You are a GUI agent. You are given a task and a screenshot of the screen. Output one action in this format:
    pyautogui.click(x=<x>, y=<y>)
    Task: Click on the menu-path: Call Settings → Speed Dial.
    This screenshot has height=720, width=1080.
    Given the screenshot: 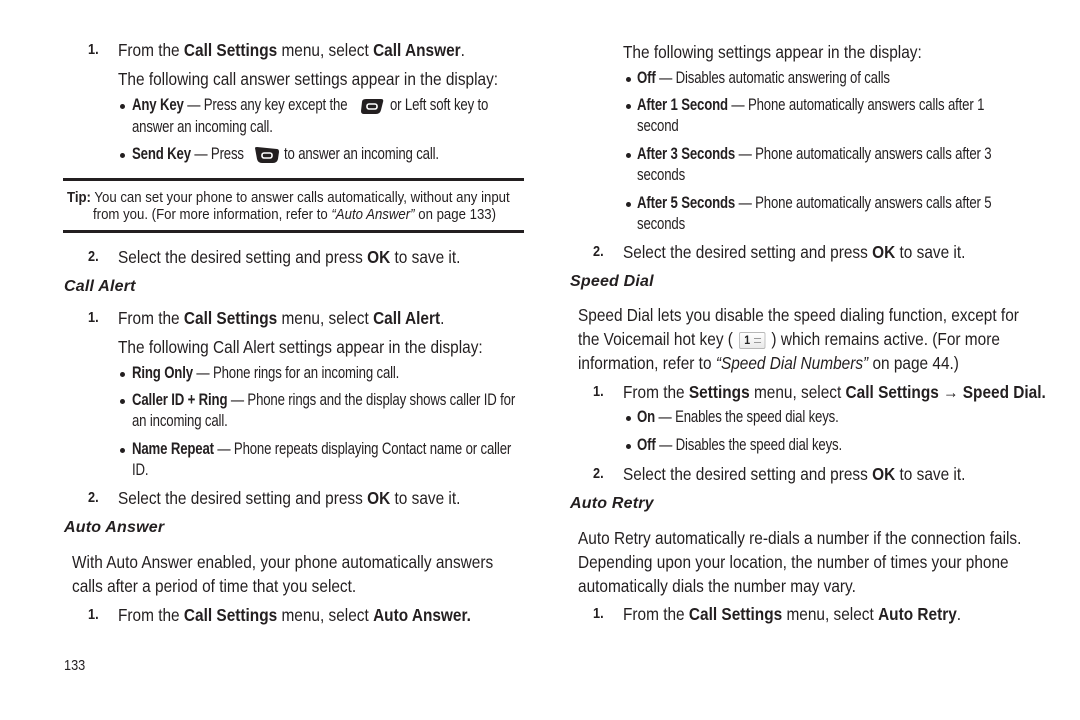 What is the action you would take?
    pyautogui.click(x=945, y=392)
    